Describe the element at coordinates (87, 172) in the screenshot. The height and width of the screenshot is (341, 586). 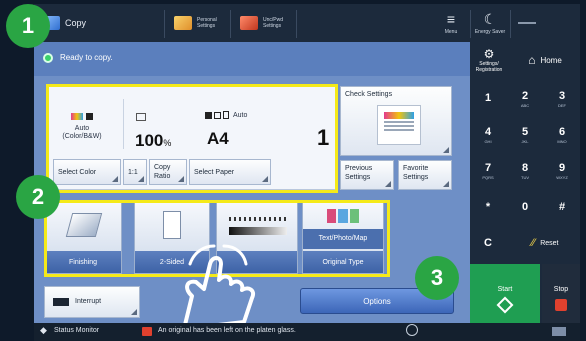
I see `select-color-button: Select Color` at that location.